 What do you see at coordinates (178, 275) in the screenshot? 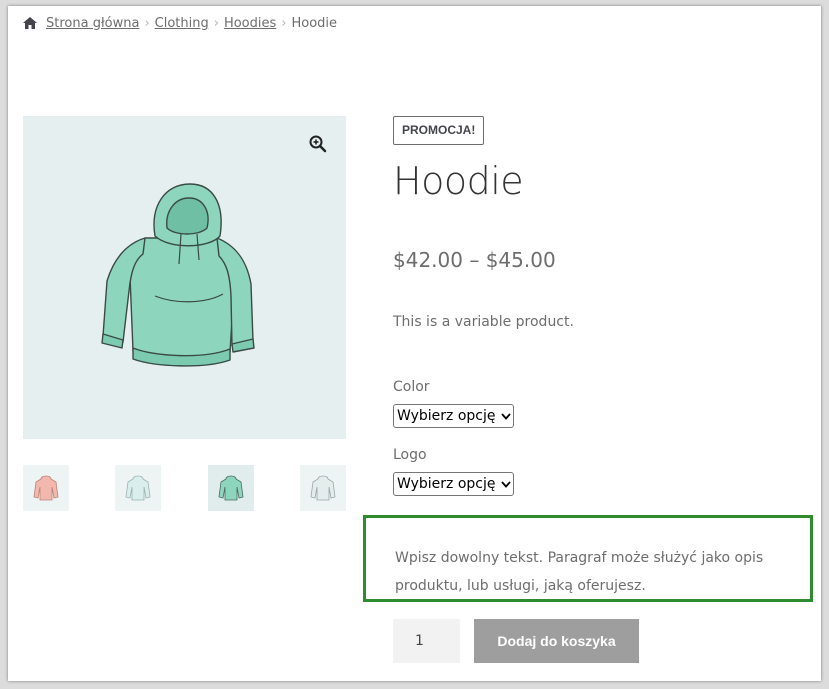
I see `hoodie-illustration` at bounding box center [178, 275].